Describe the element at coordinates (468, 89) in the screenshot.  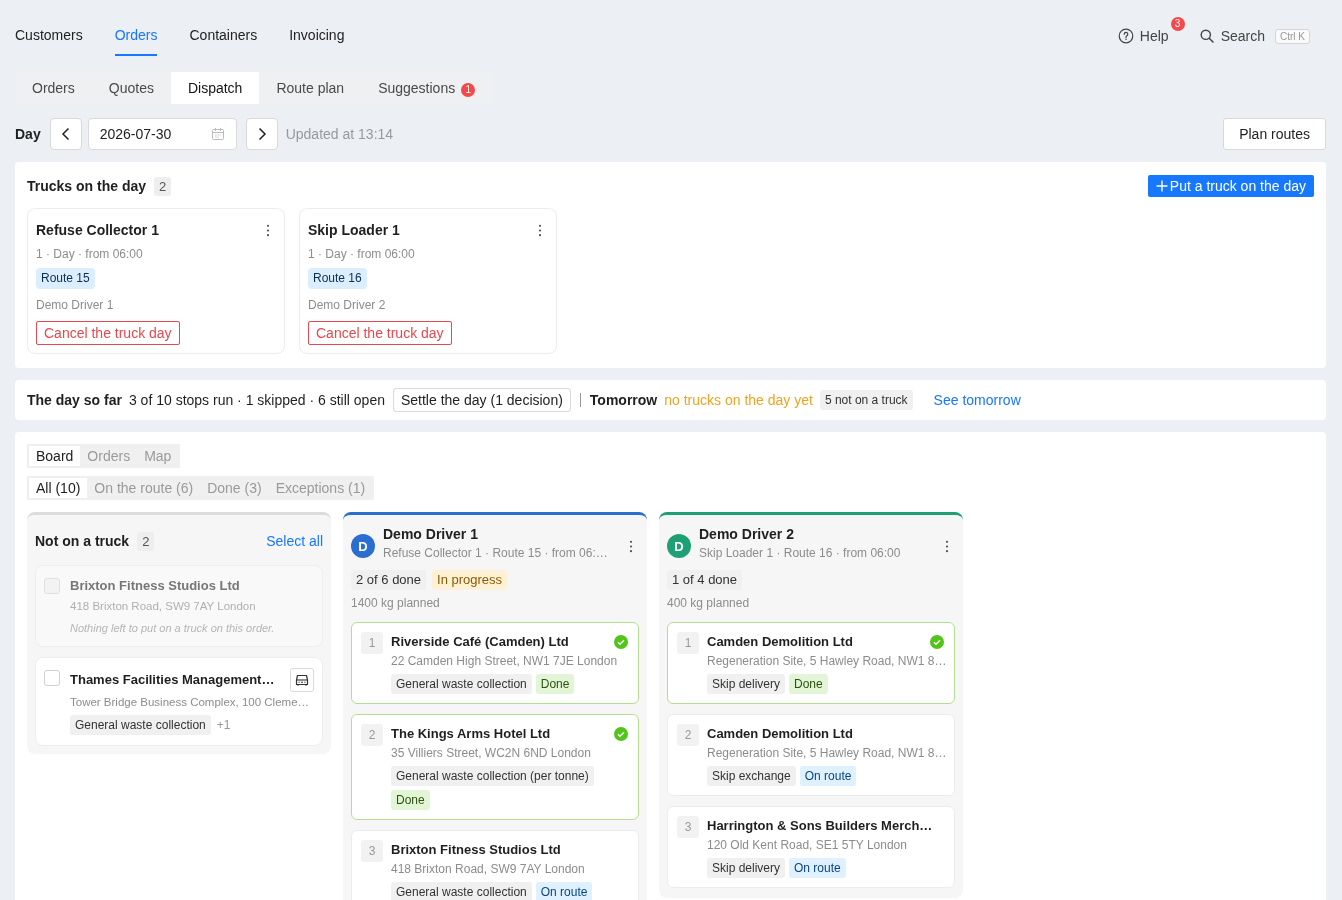
I see `notification-badge: 1` at that location.